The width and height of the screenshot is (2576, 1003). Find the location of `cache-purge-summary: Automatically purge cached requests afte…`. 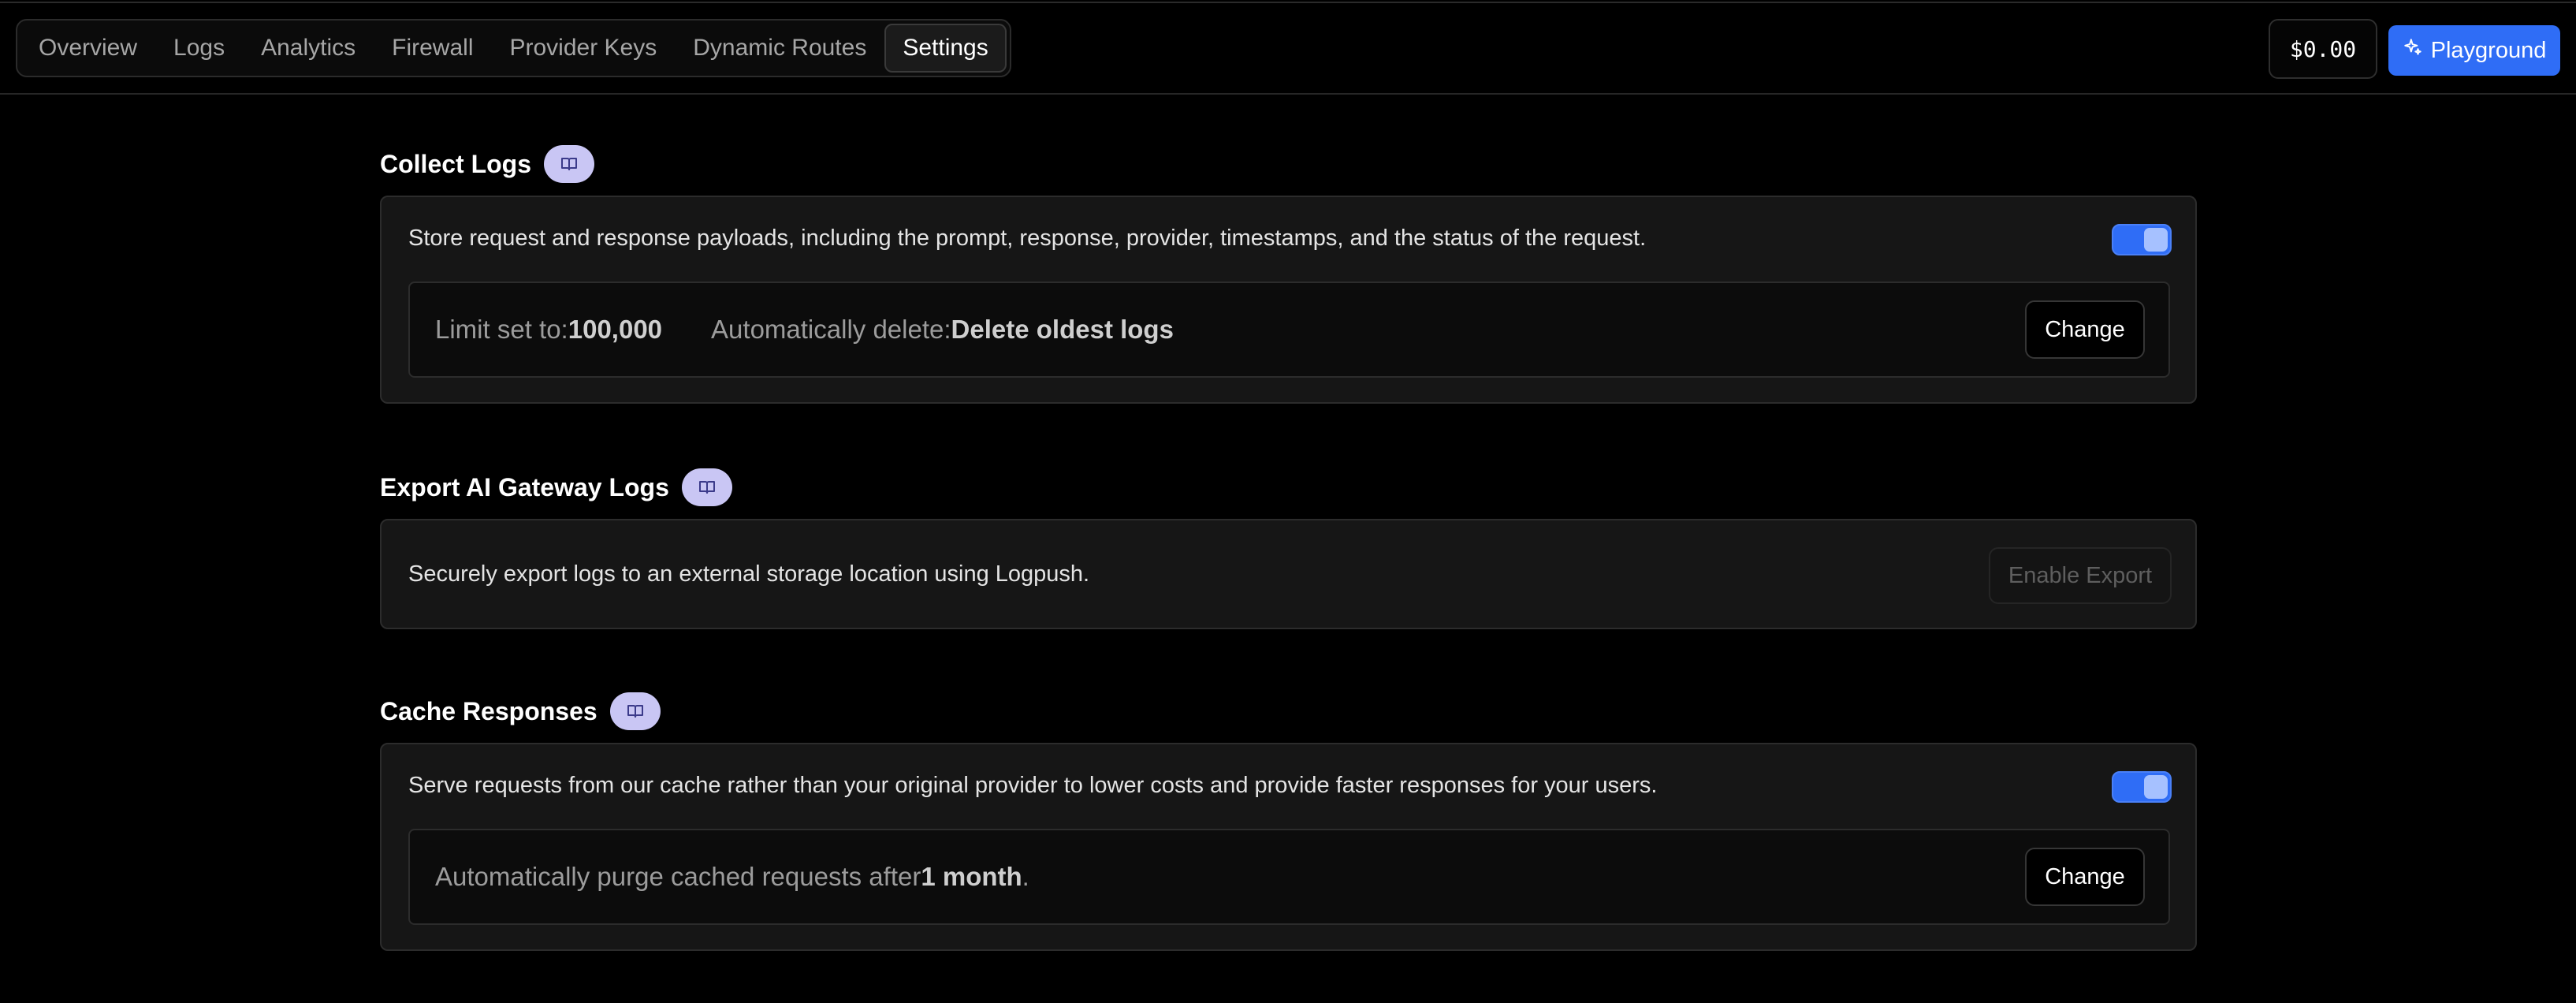

cache-purge-summary: Automatically purge cached requests afte… is located at coordinates (732, 877).